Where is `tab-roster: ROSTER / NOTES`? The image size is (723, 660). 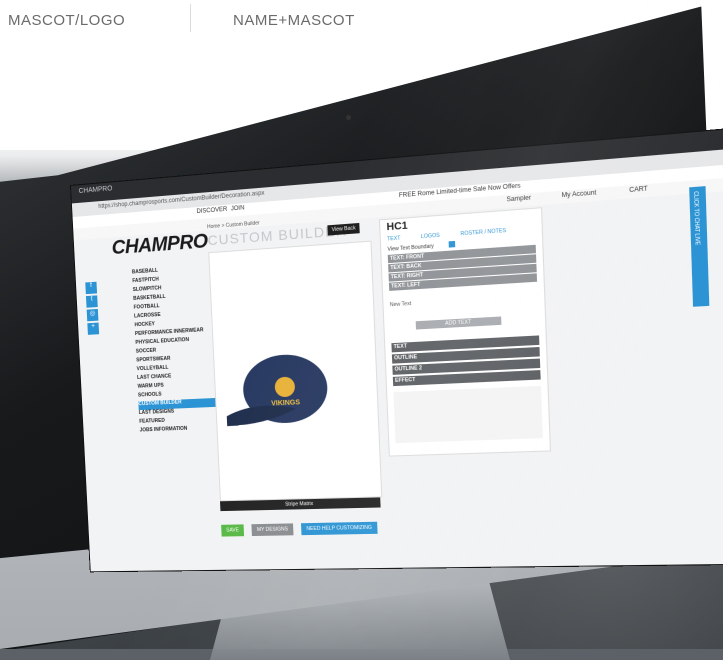
tab-roster: ROSTER / NOTES is located at coordinates (483, 233).